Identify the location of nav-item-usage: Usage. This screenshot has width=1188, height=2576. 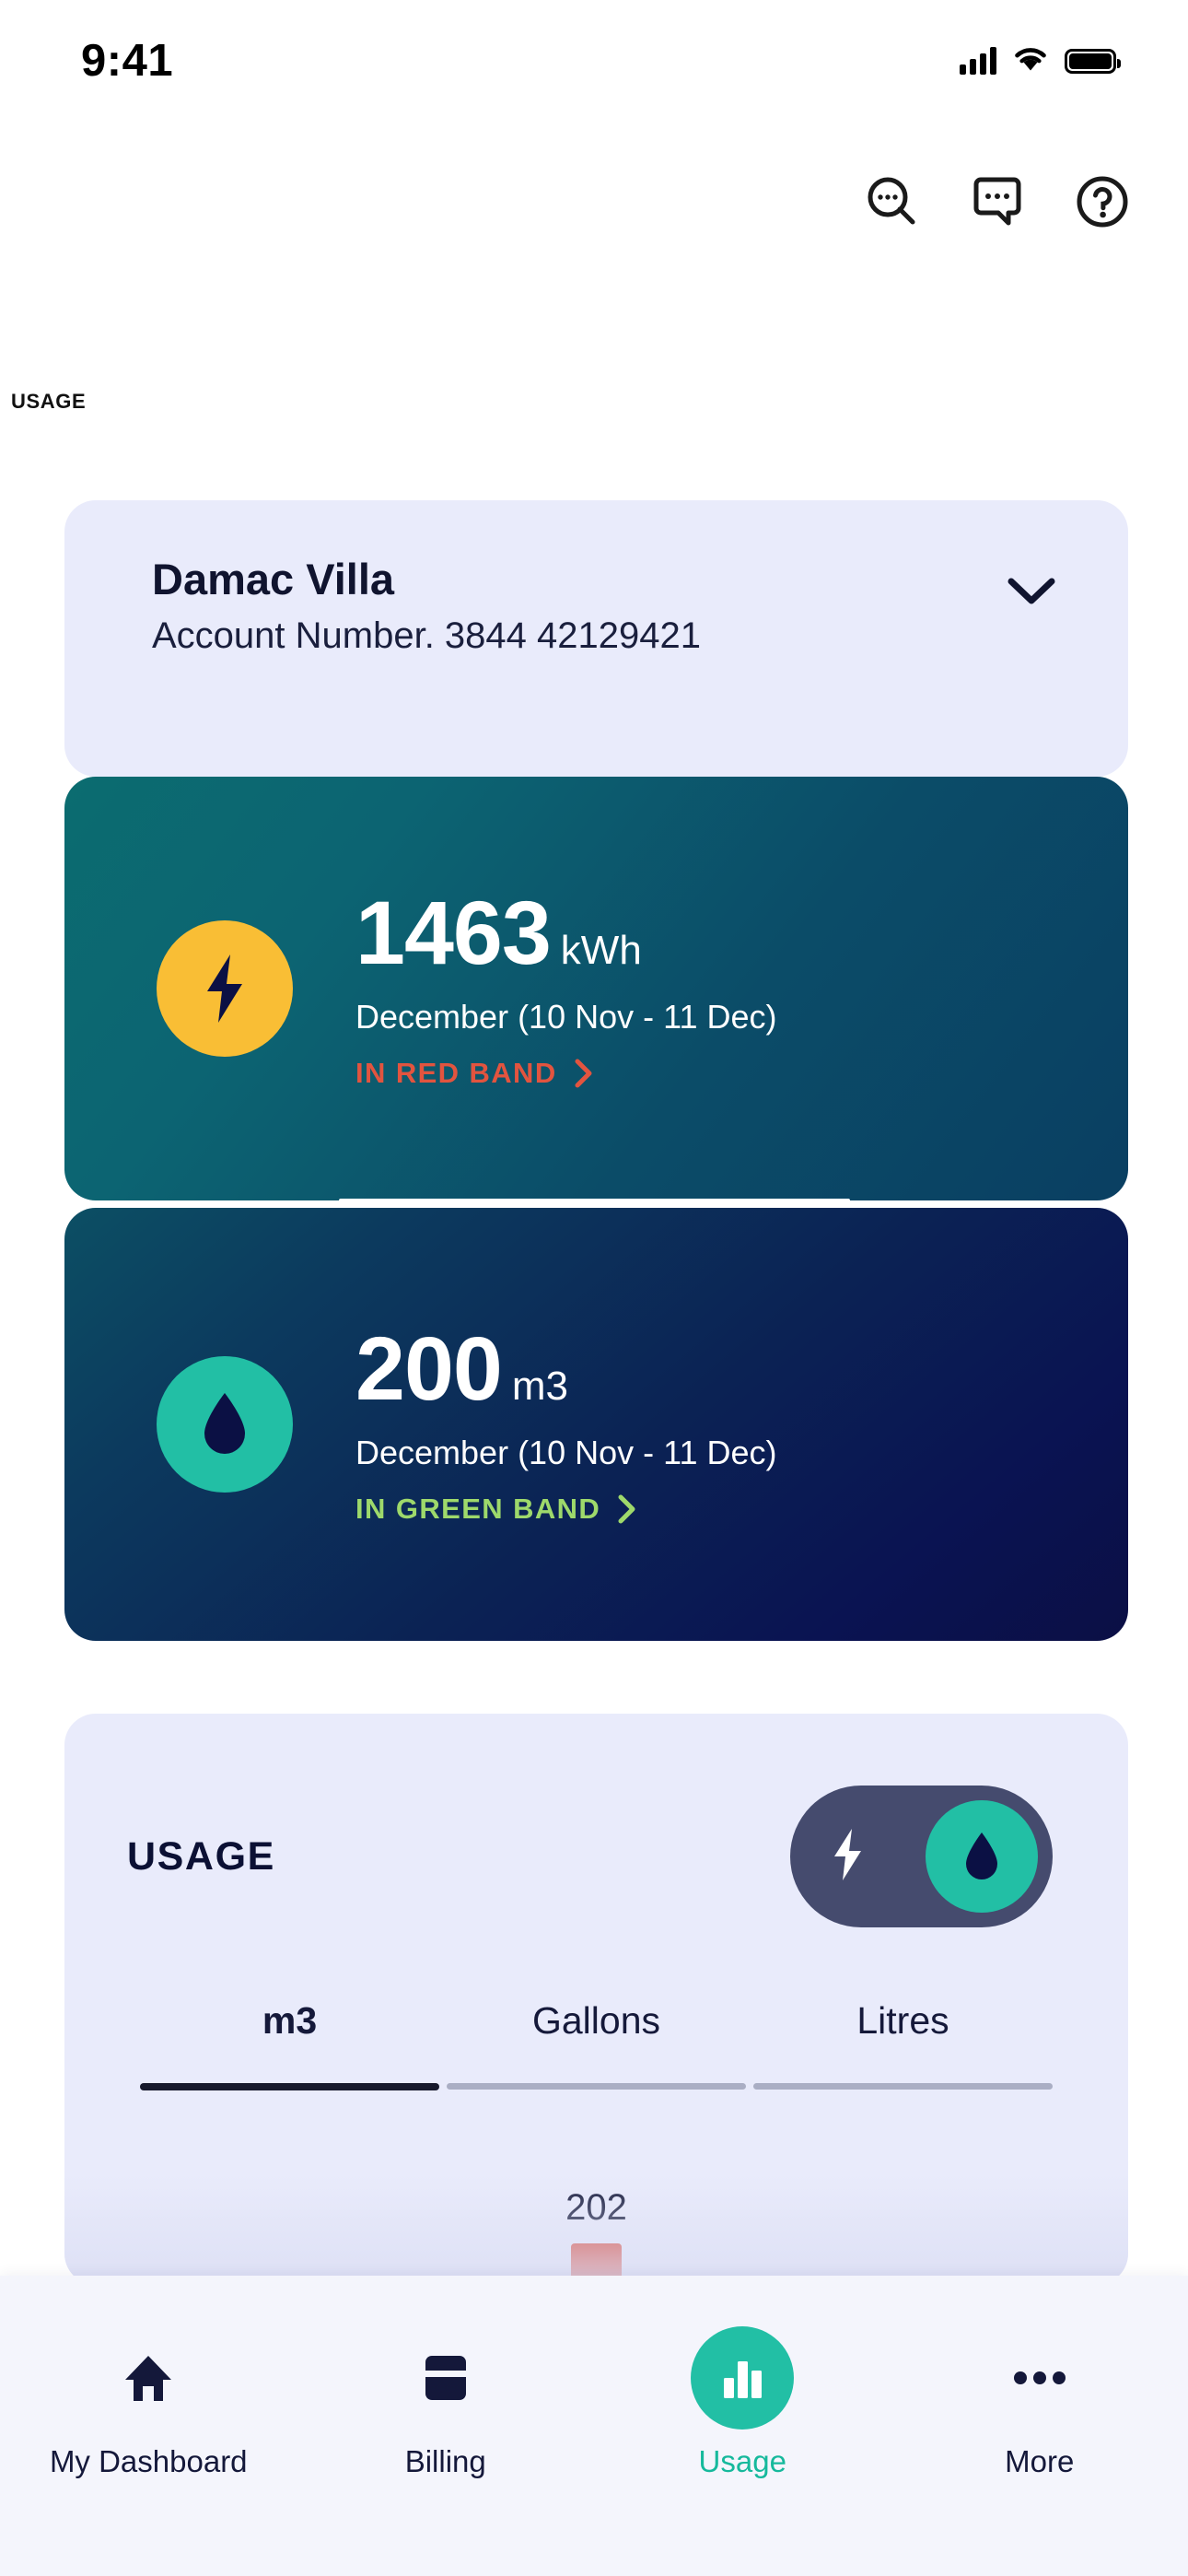
(742, 2402).